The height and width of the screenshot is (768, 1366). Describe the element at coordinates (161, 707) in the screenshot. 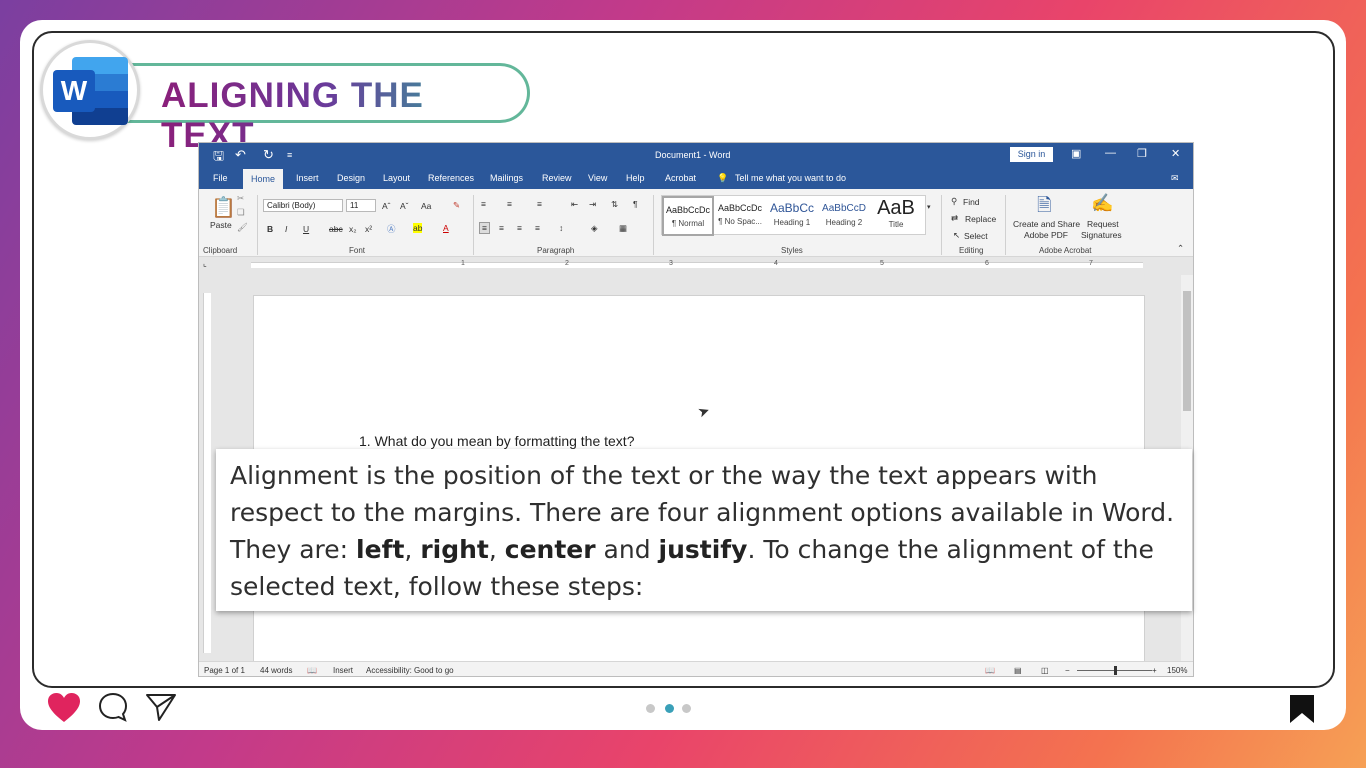

I see `share-icon` at that location.